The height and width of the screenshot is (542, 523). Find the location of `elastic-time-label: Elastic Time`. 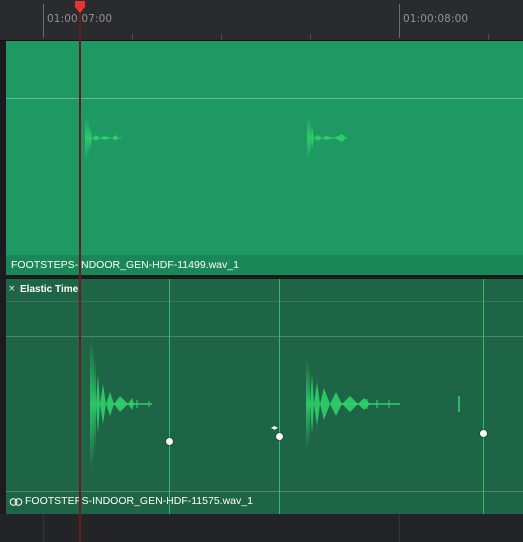

elastic-time-label: Elastic Time is located at coordinates (49, 289).